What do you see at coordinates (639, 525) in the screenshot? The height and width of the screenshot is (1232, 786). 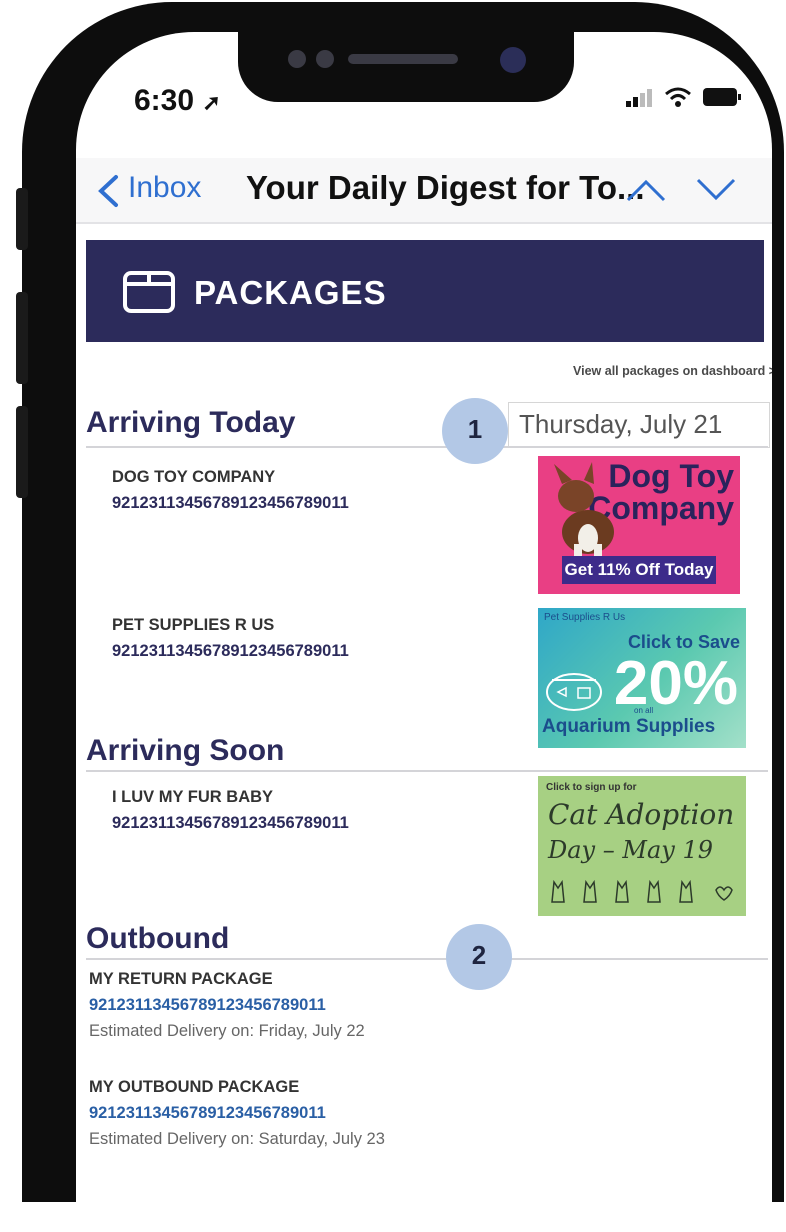 I see `dog-toy-ad: Dog Toy Company Get 11% Off Today` at bounding box center [639, 525].